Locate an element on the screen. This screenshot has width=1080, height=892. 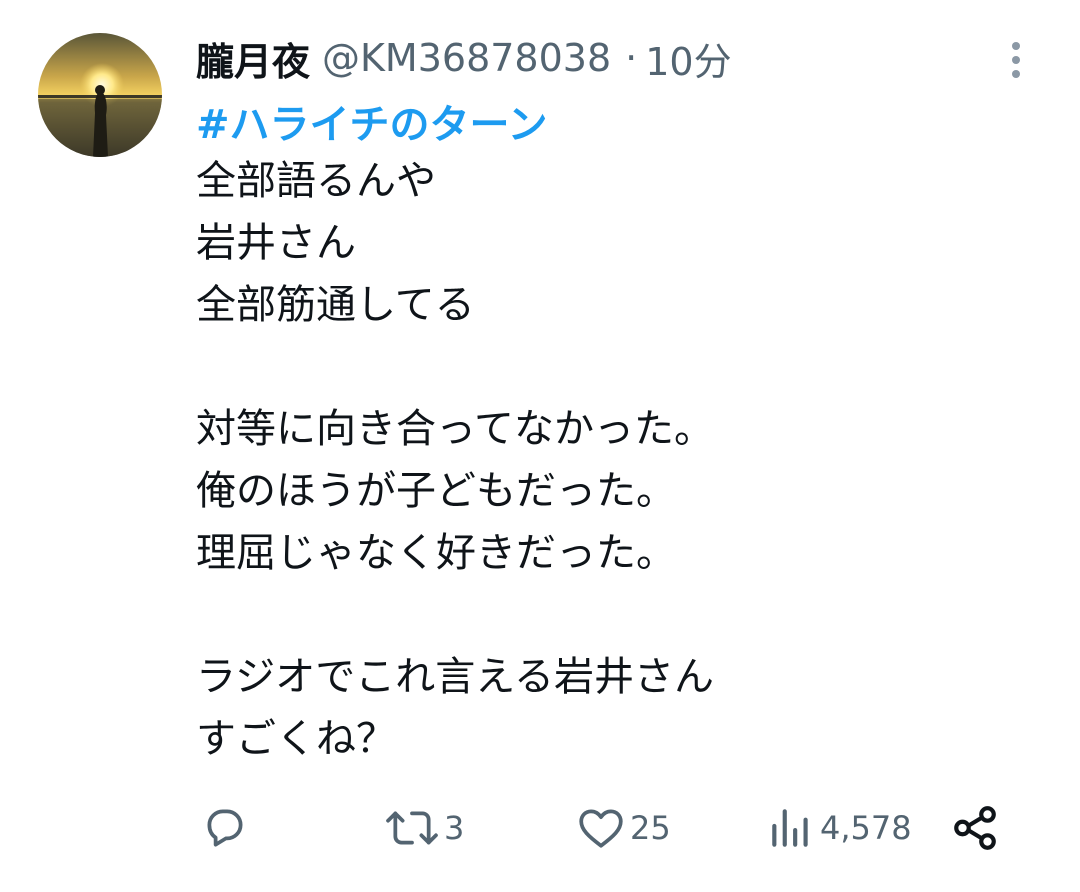
share-button is located at coordinates (975, 828).